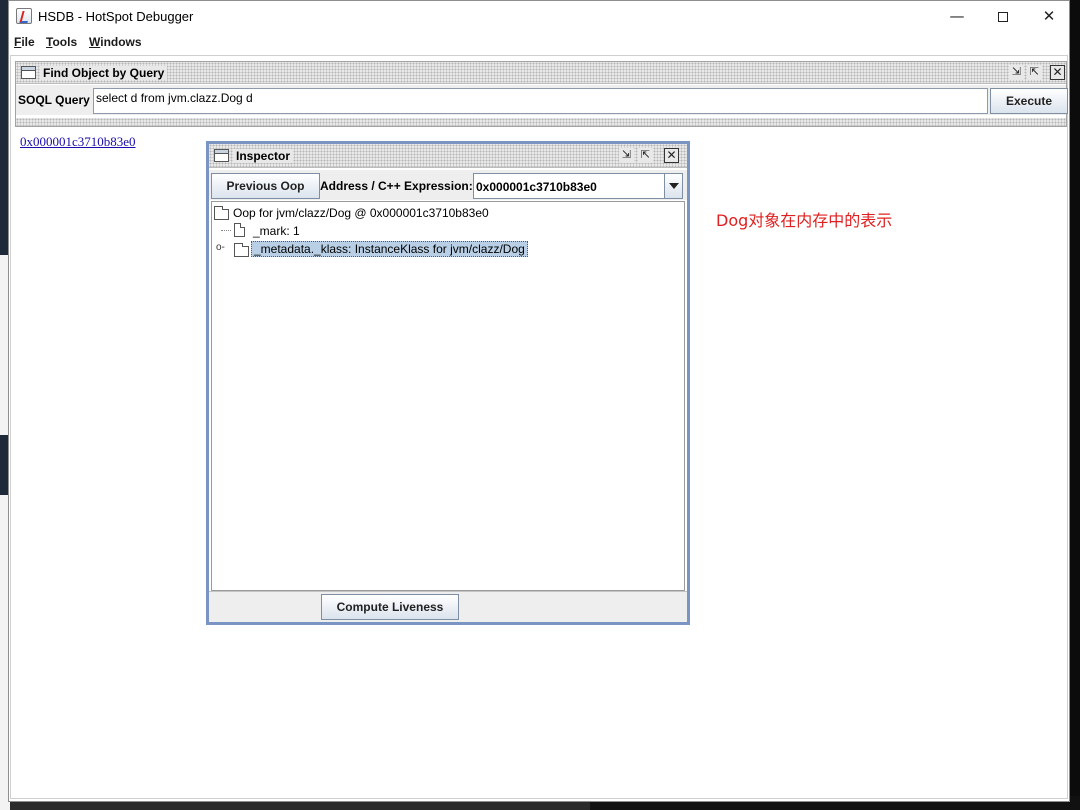  Describe the element at coordinates (536, 187) in the screenshot. I see `address-value: 0x000001c3710b83e0` at that location.